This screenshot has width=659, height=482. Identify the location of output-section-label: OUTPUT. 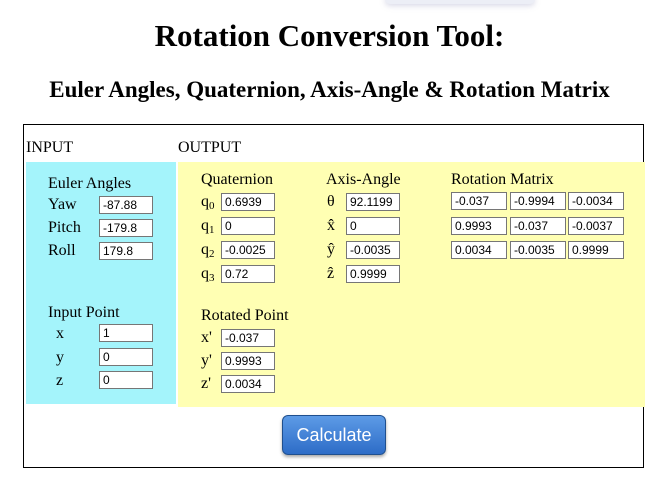
(210, 147).